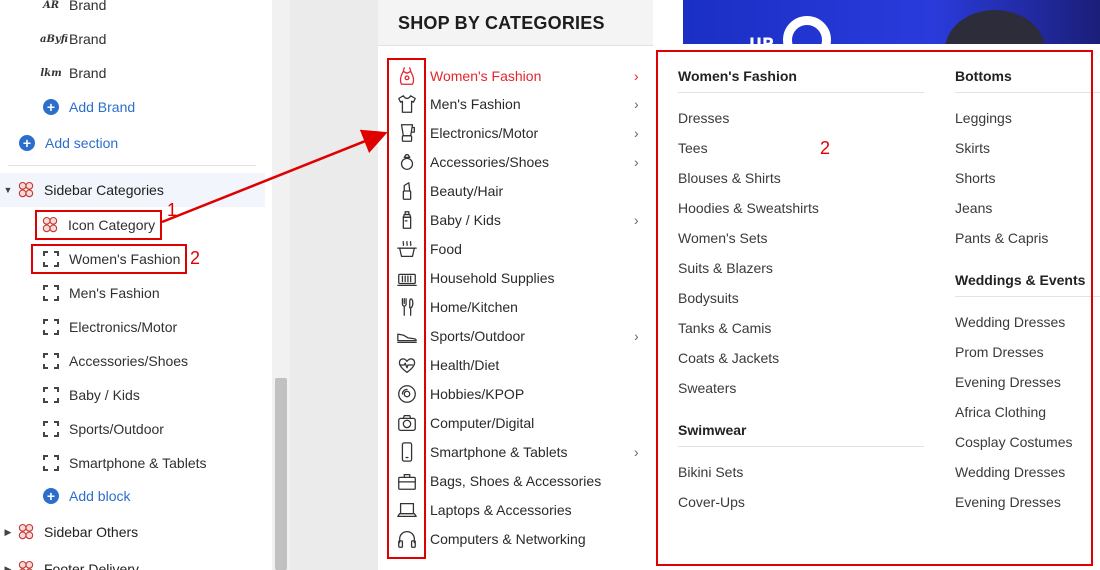 This screenshot has width=1100, height=570. I want to click on category-item: Computer/Digital, so click(520, 422).